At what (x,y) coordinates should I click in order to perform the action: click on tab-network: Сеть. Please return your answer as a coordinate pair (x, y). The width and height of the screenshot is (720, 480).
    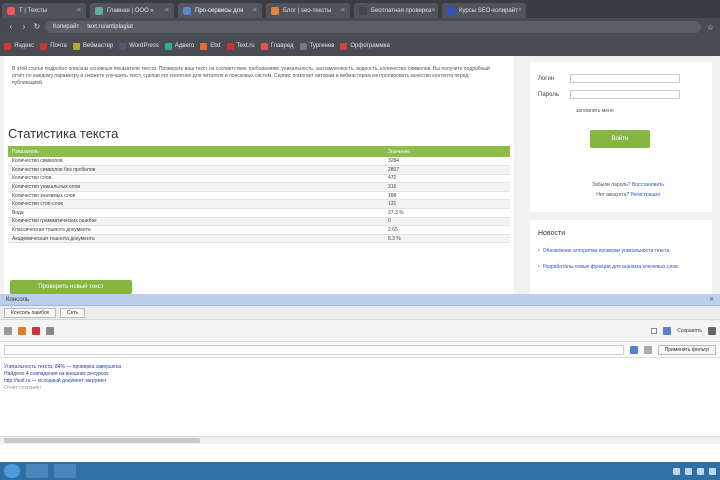
    Looking at the image, I should click on (73, 312).